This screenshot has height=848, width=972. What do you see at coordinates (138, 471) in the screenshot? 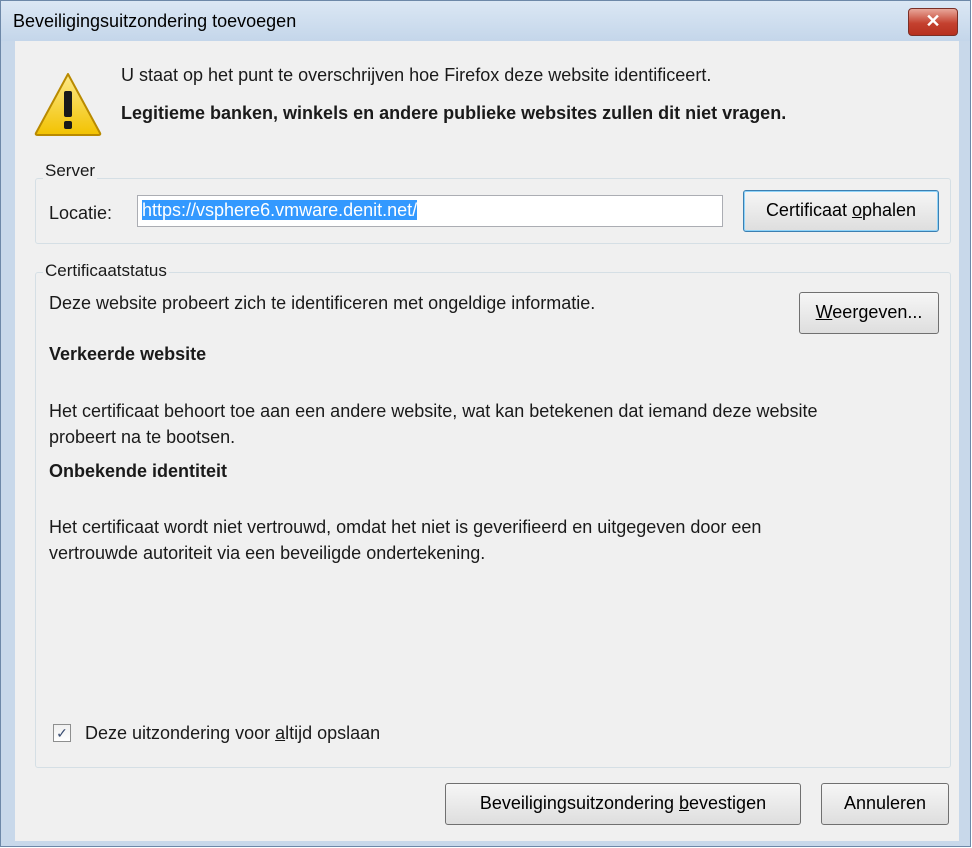
I see `unknown-identity-heading: Onbekende identiteit` at bounding box center [138, 471].